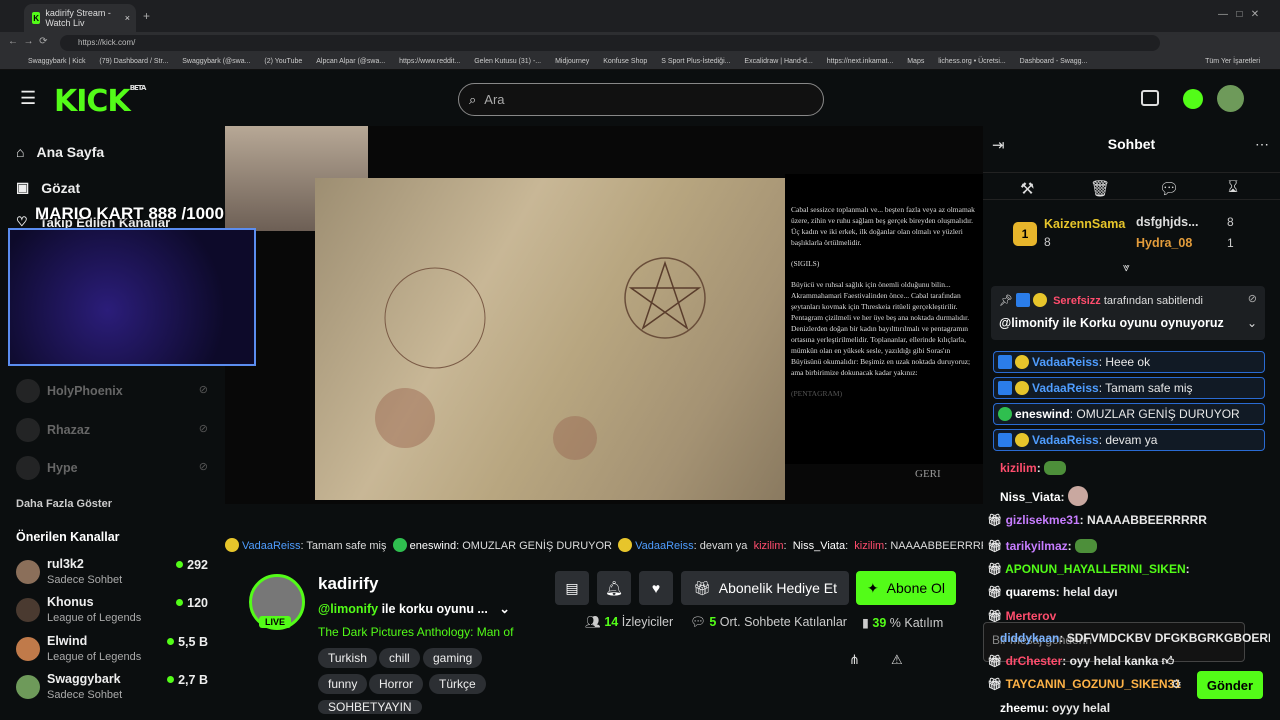  What do you see at coordinates (1135, 468) in the screenshot?
I see `chat-message: kizilim:` at bounding box center [1135, 468].